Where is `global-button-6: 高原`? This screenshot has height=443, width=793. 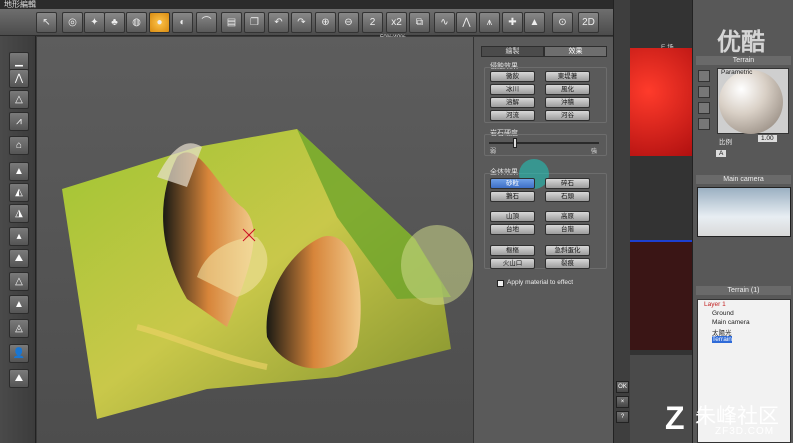 global-button-6: 高原 is located at coordinates (567, 216).